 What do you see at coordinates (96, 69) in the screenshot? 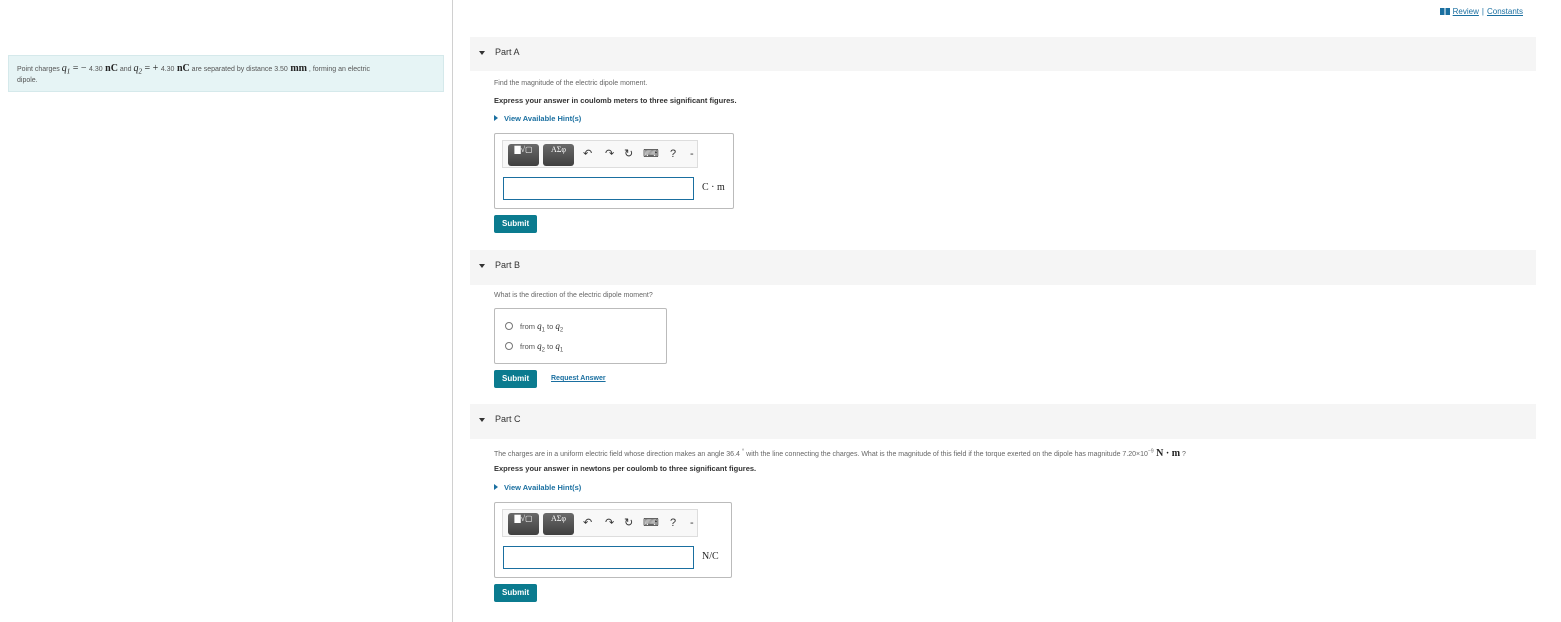
I see `q1-value: 4.30` at bounding box center [96, 69].